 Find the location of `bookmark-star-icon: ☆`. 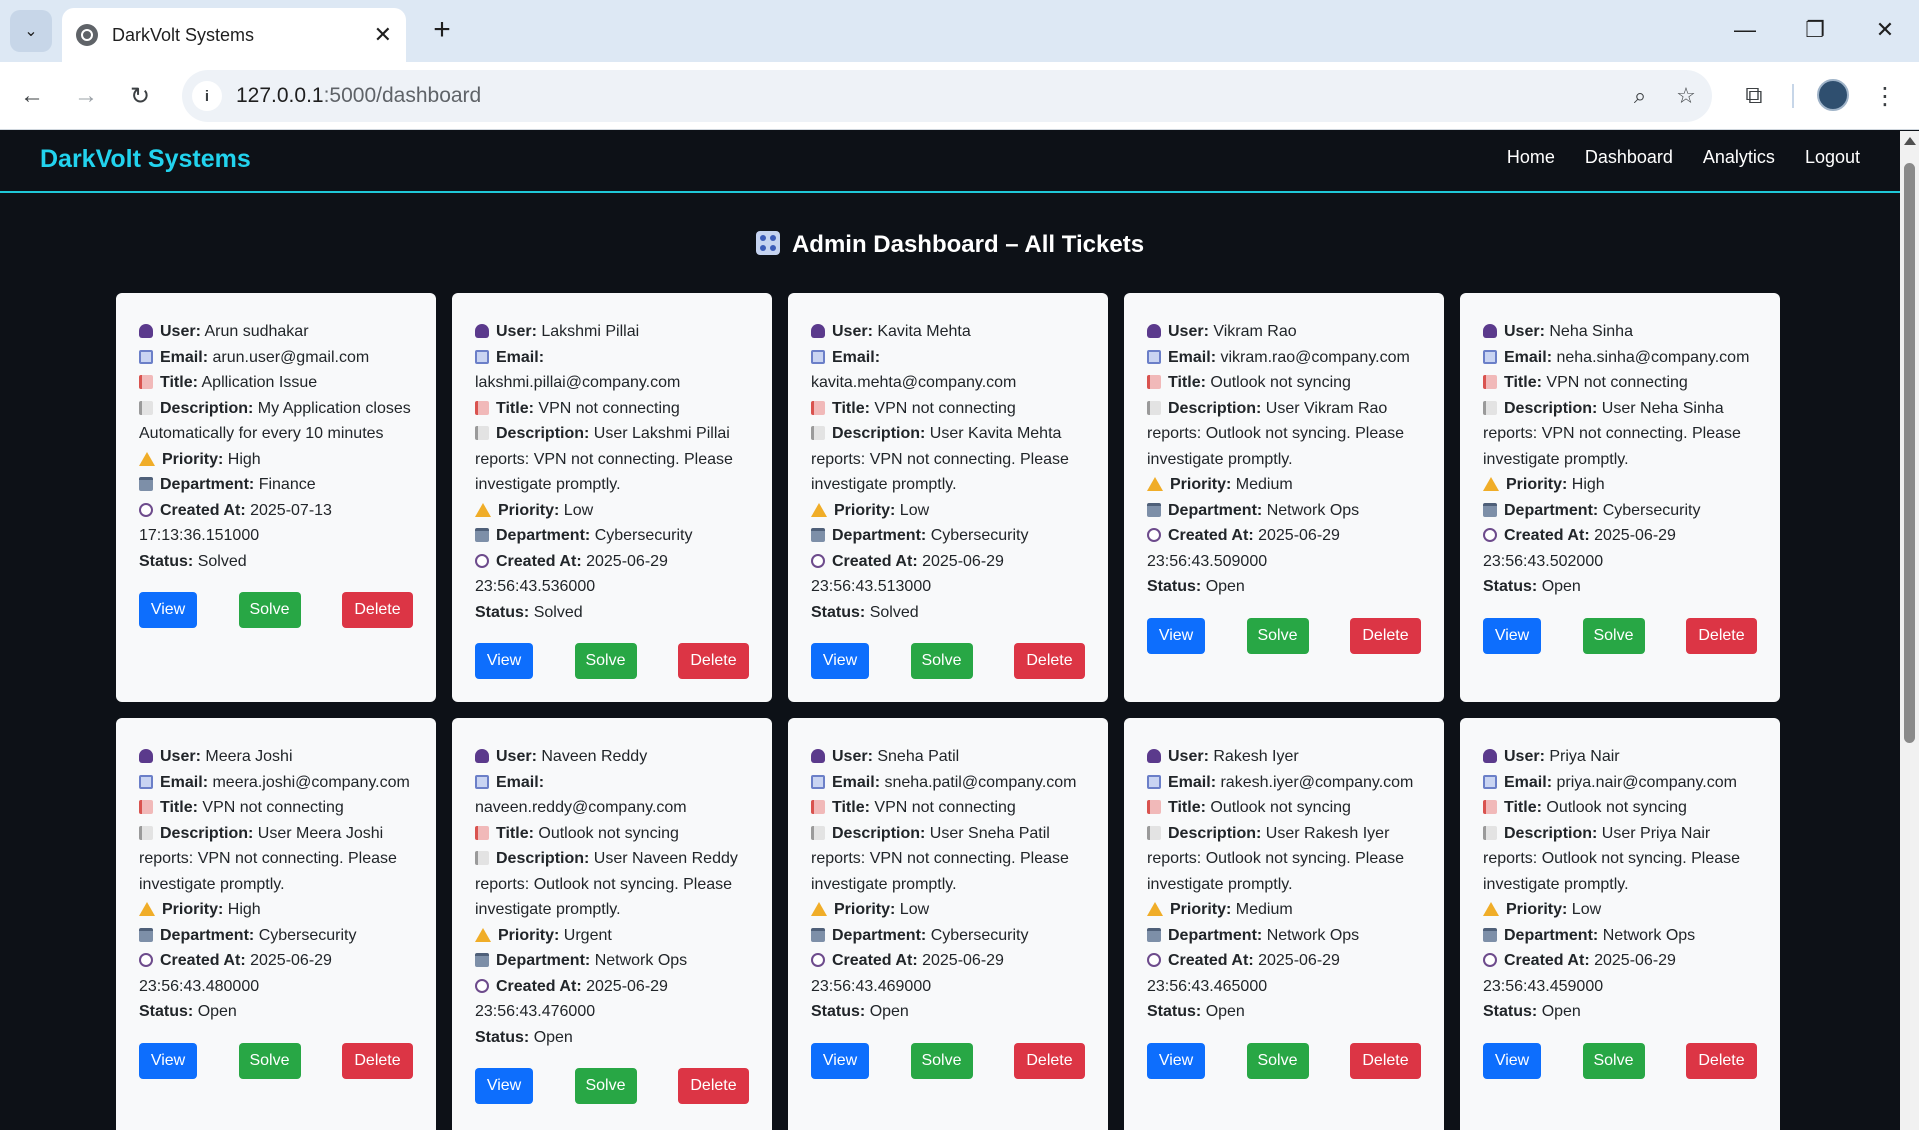

bookmark-star-icon: ☆ is located at coordinates (1686, 96).